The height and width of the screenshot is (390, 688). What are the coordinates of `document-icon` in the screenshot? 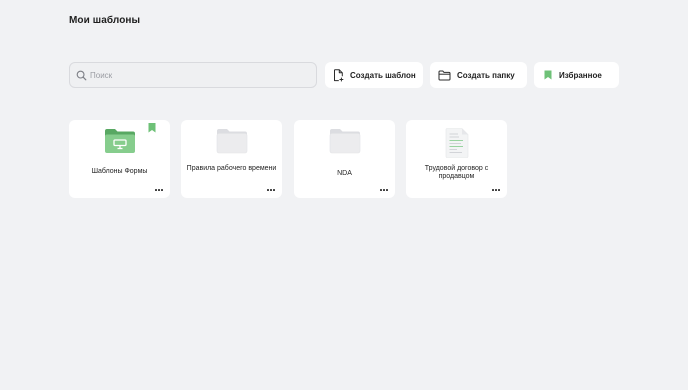 It's located at (456, 143).